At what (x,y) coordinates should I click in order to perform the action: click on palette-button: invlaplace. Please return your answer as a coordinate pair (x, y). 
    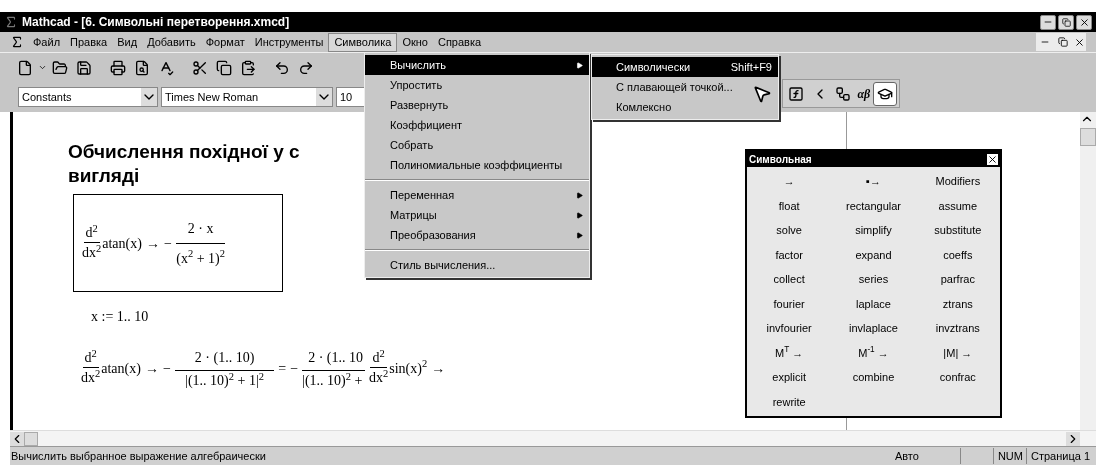
    Looking at the image, I should click on (873, 328).